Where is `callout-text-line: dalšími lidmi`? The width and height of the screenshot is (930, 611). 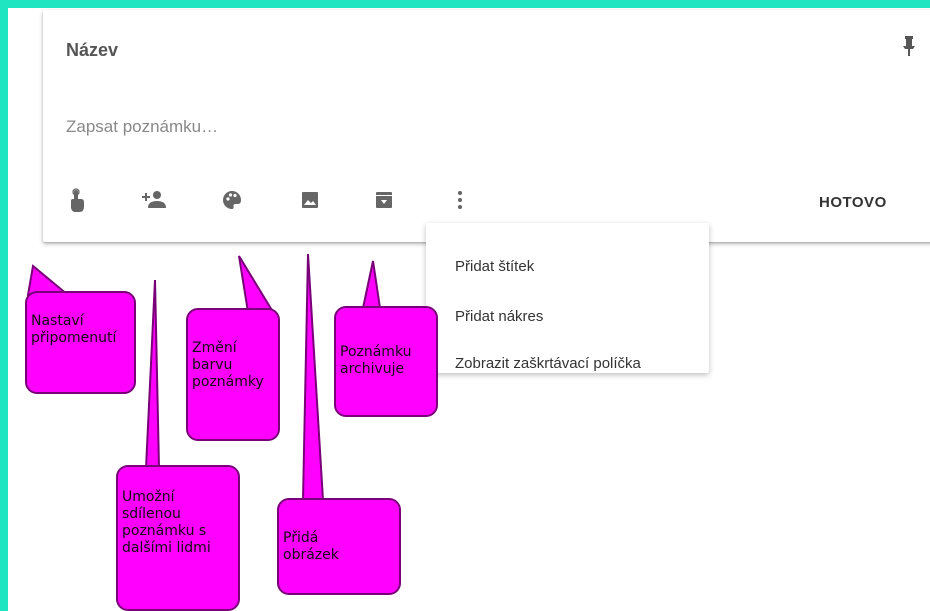
callout-text-line: dalšími lidmi is located at coordinates (166, 548).